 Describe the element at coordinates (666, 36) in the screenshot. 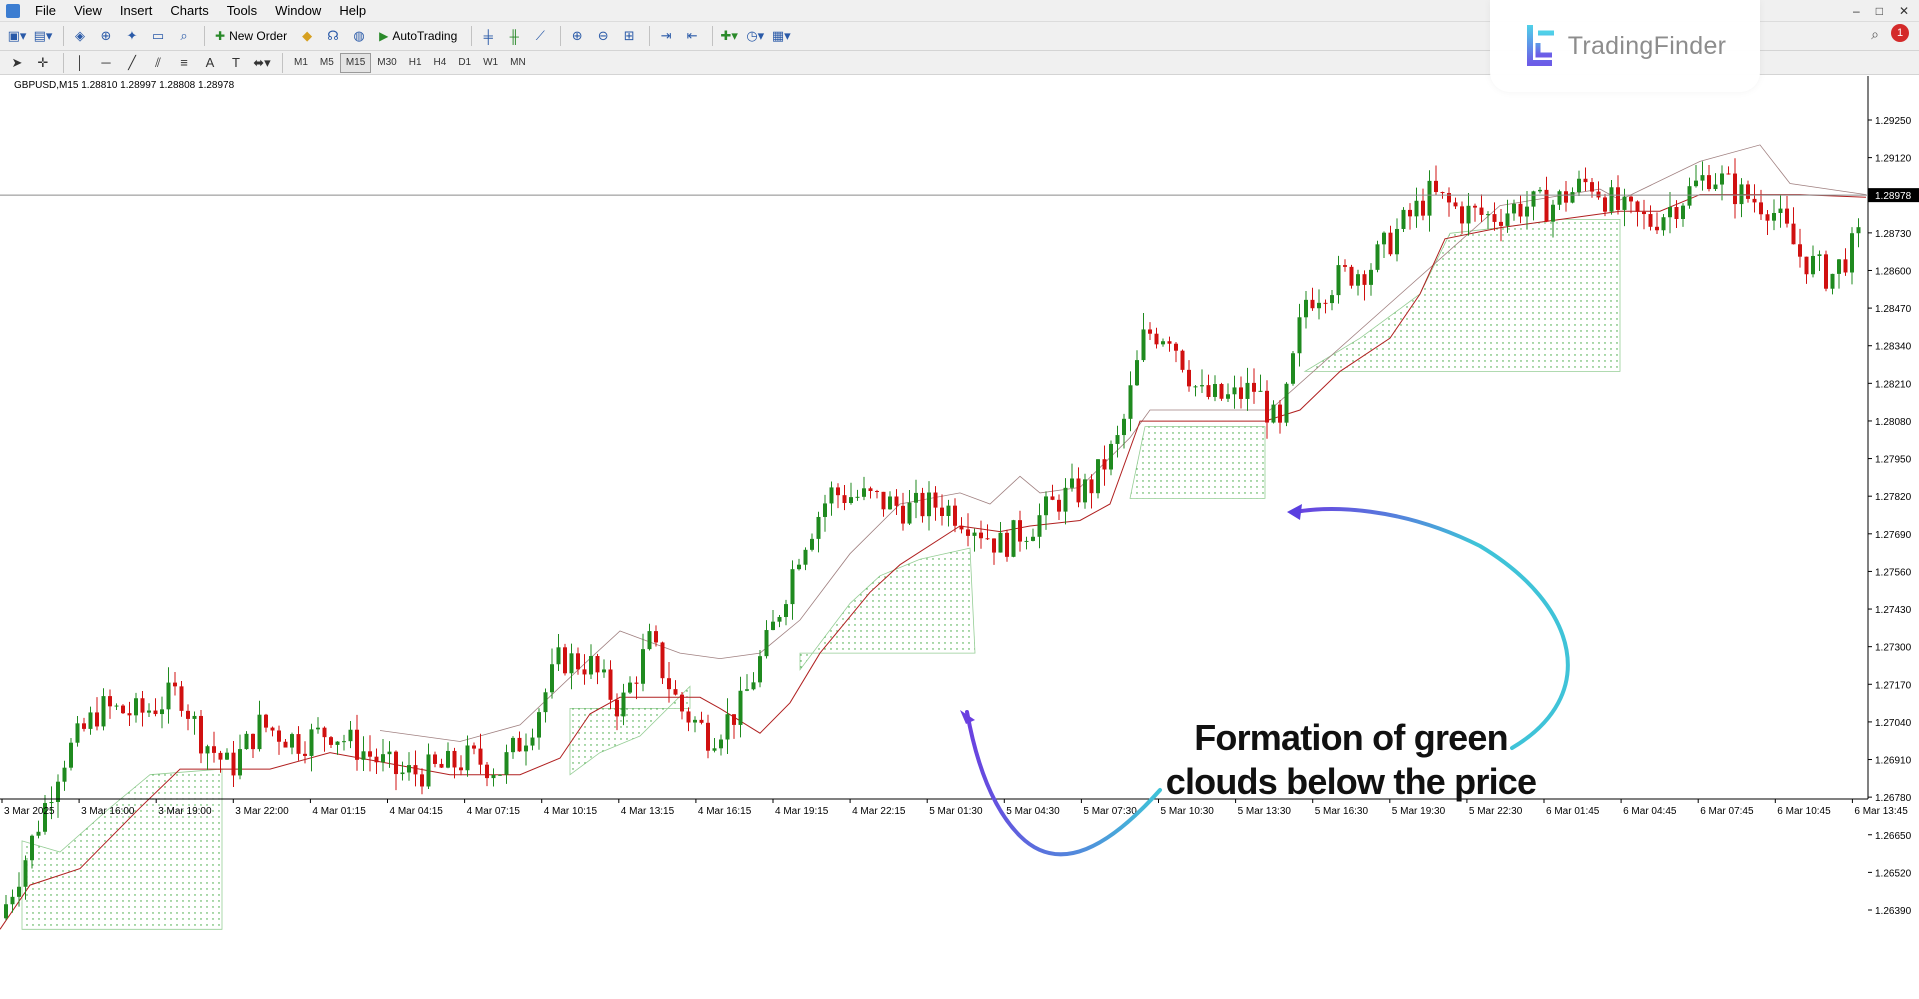

I see `chart-shift-icon: ⇥` at that location.